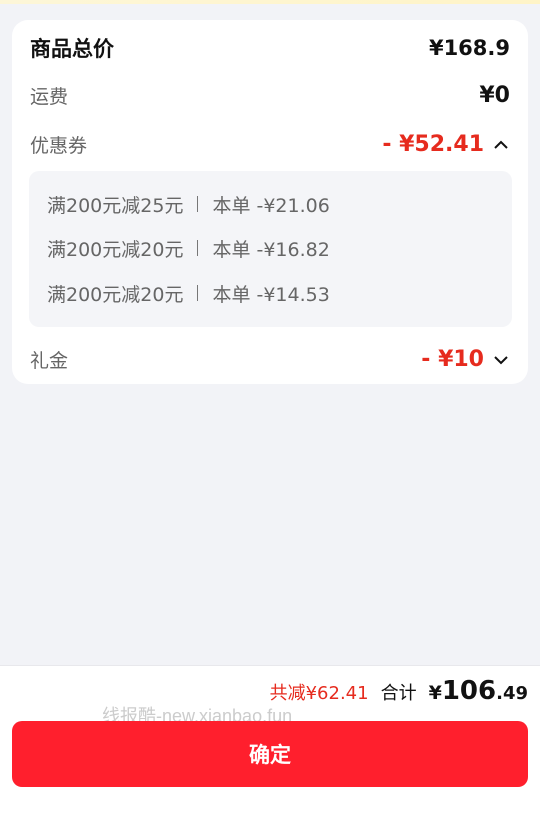  I want to click on total-price-row: 商品总价 ¥168.9, so click(270, 48).